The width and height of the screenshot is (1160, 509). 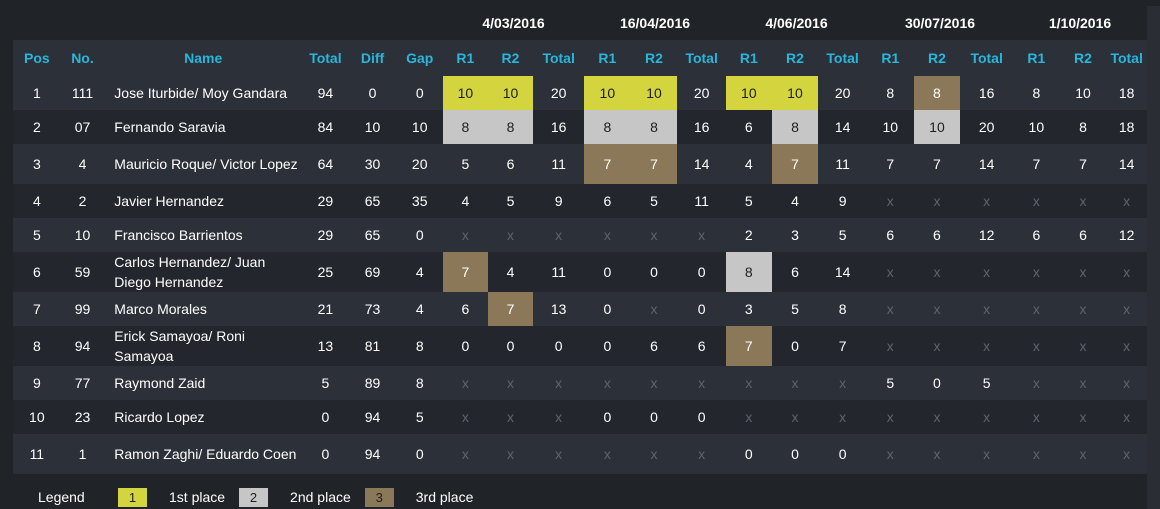 What do you see at coordinates (203, 272) in the screenshot?
I see `name-cell: Carlos Hernandez/ Juan Diego Hernandez` at bounding box center [203, 272].